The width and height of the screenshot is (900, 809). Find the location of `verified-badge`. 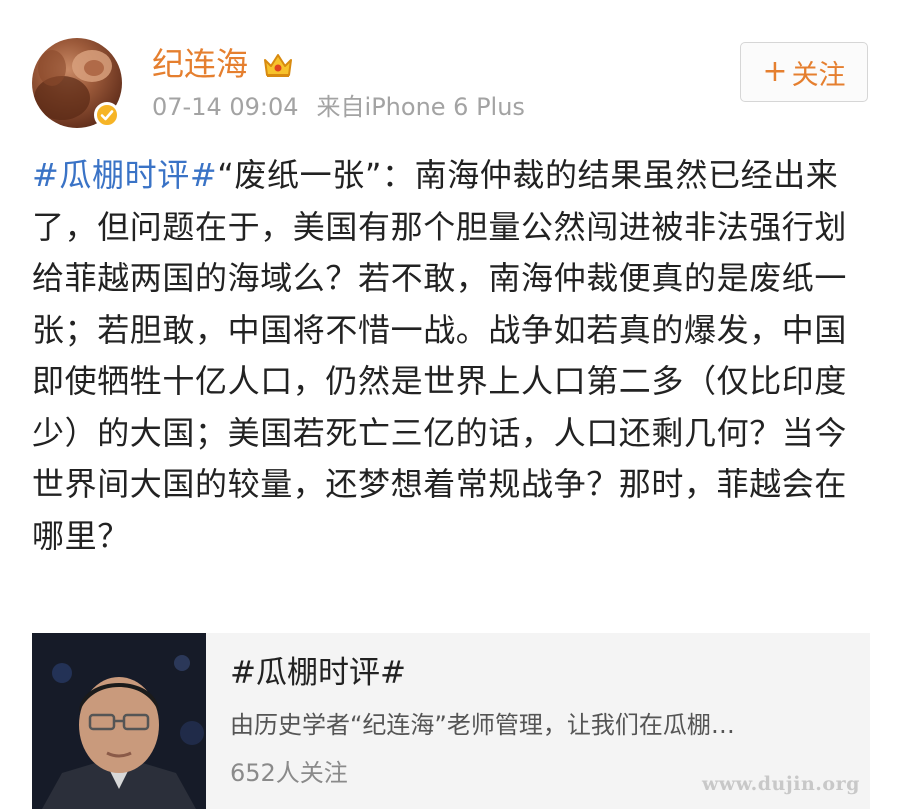

verified-badge is located at coordinates (107, 115).